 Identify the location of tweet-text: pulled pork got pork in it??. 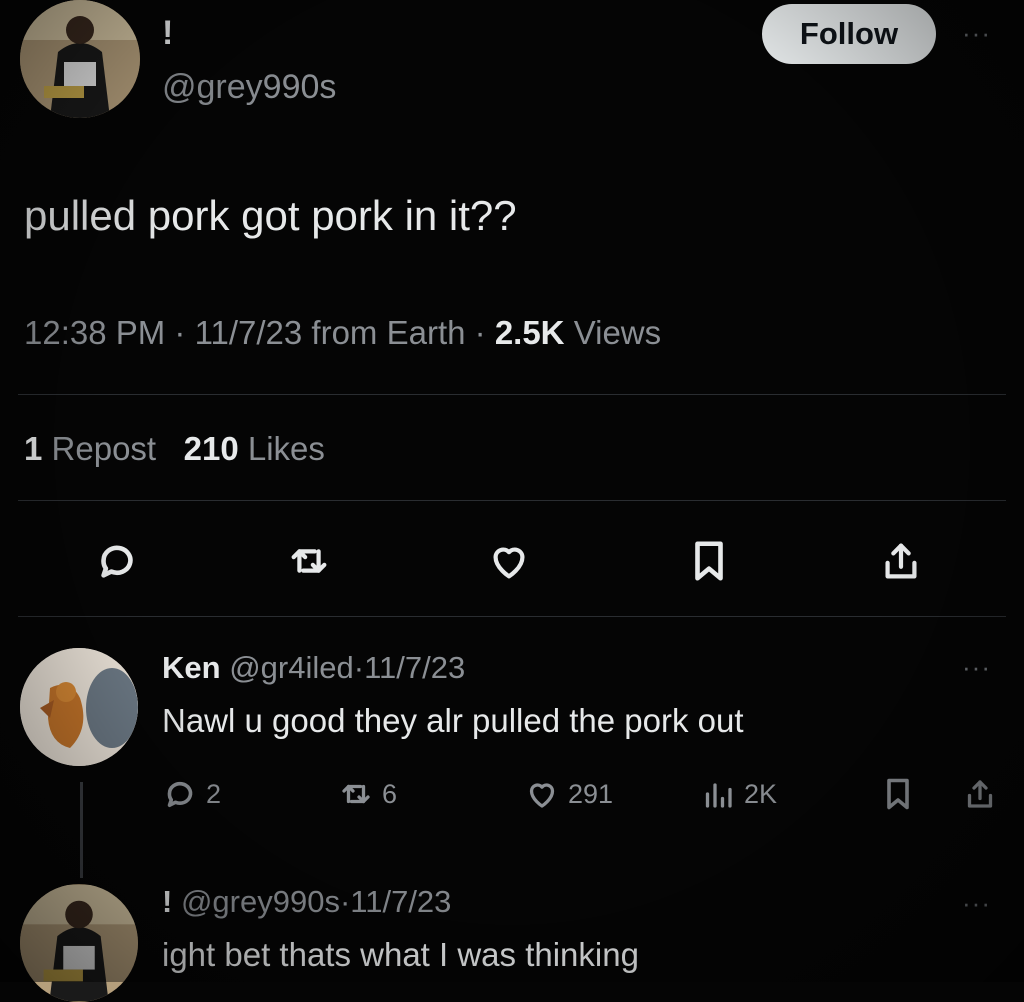
(270, 215).